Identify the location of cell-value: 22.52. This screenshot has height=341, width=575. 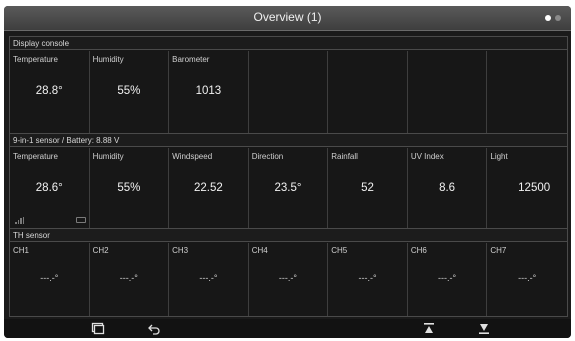
(208, 188).